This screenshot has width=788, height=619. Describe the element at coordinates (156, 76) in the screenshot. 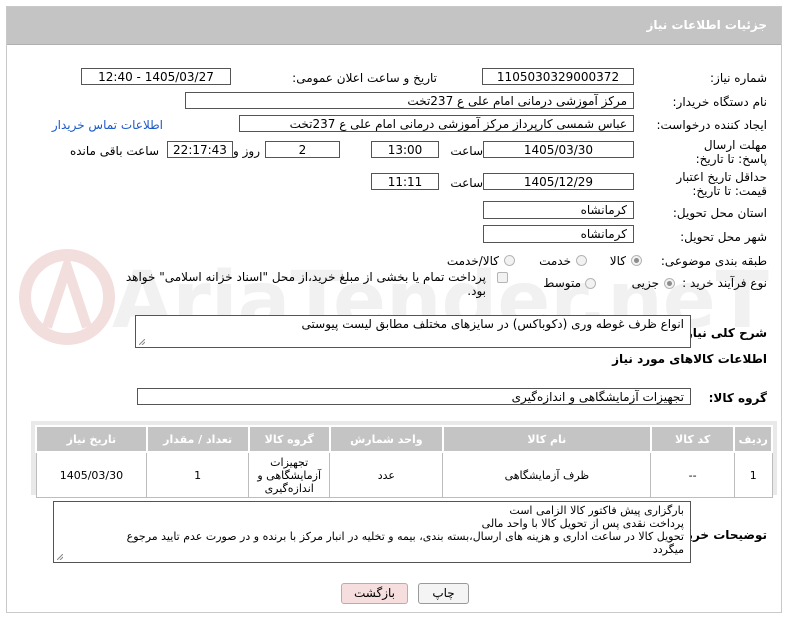

I see `announce-datetime-field: 1405/03/27 - 12:40` at that location.